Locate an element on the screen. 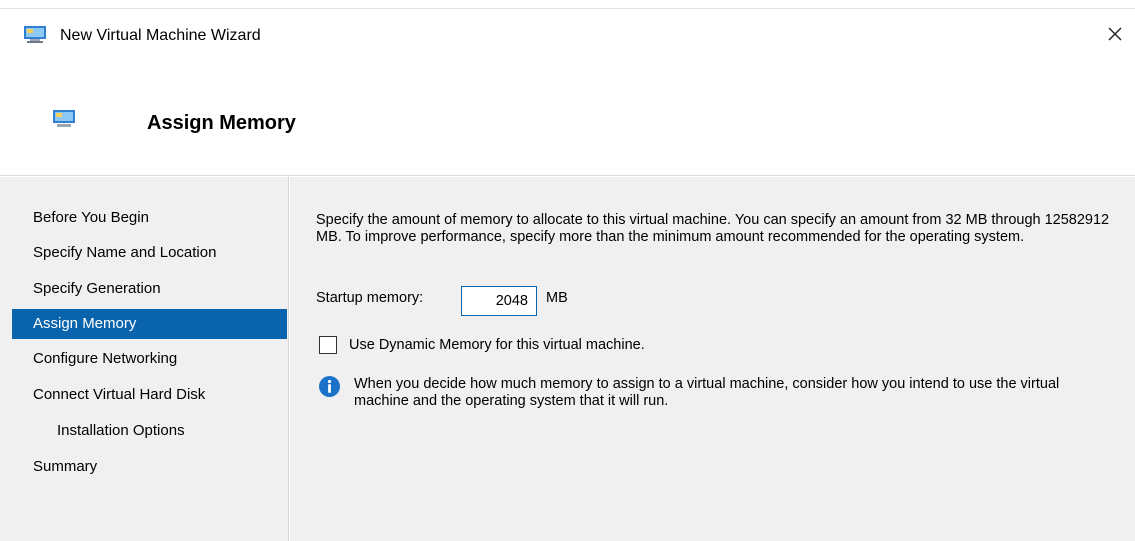 This screenshot has width=1135, height=541. dynamic-memory-checkbox is located at coordinates (328, 345).